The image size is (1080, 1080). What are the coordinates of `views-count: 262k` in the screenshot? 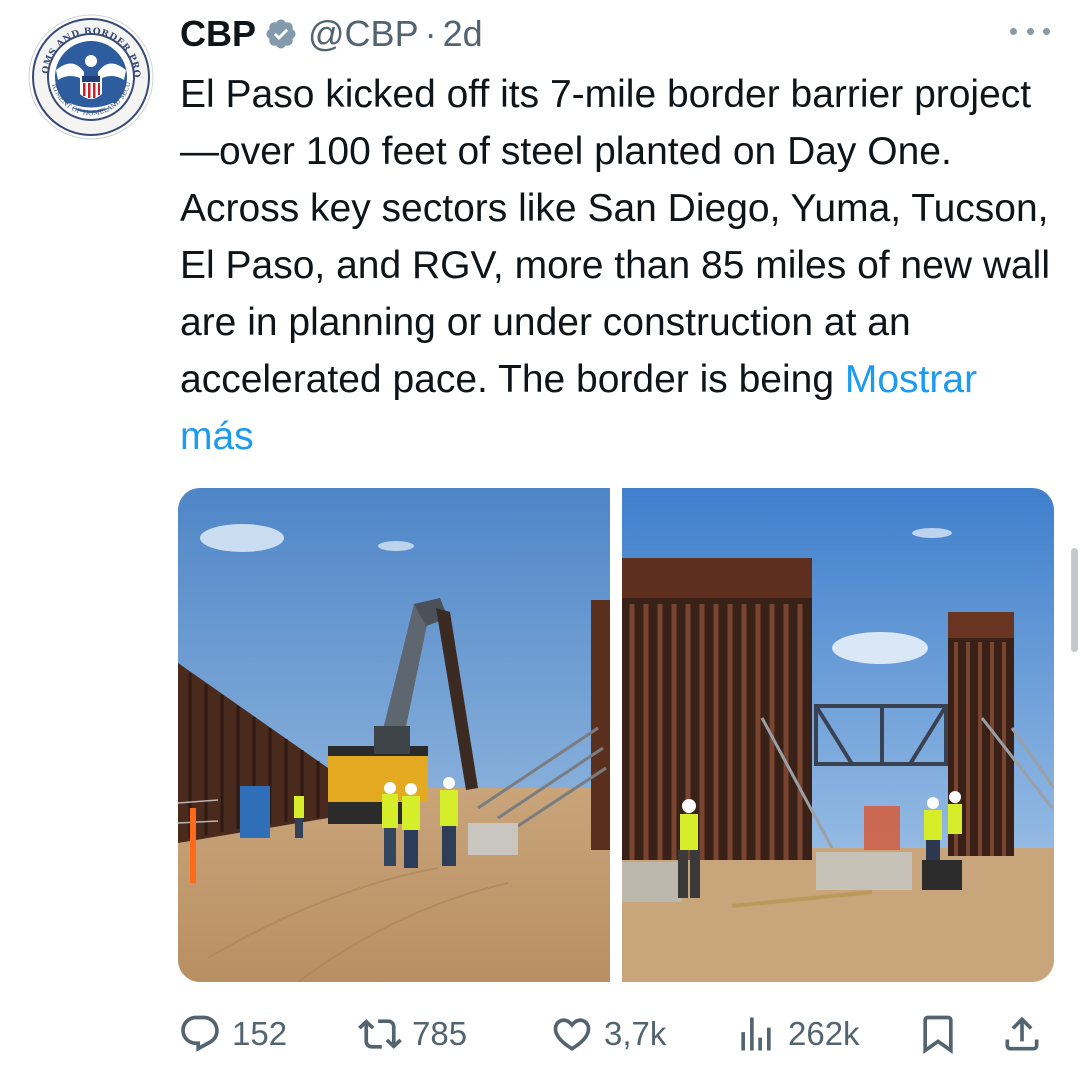 It's located at (824, 1033).